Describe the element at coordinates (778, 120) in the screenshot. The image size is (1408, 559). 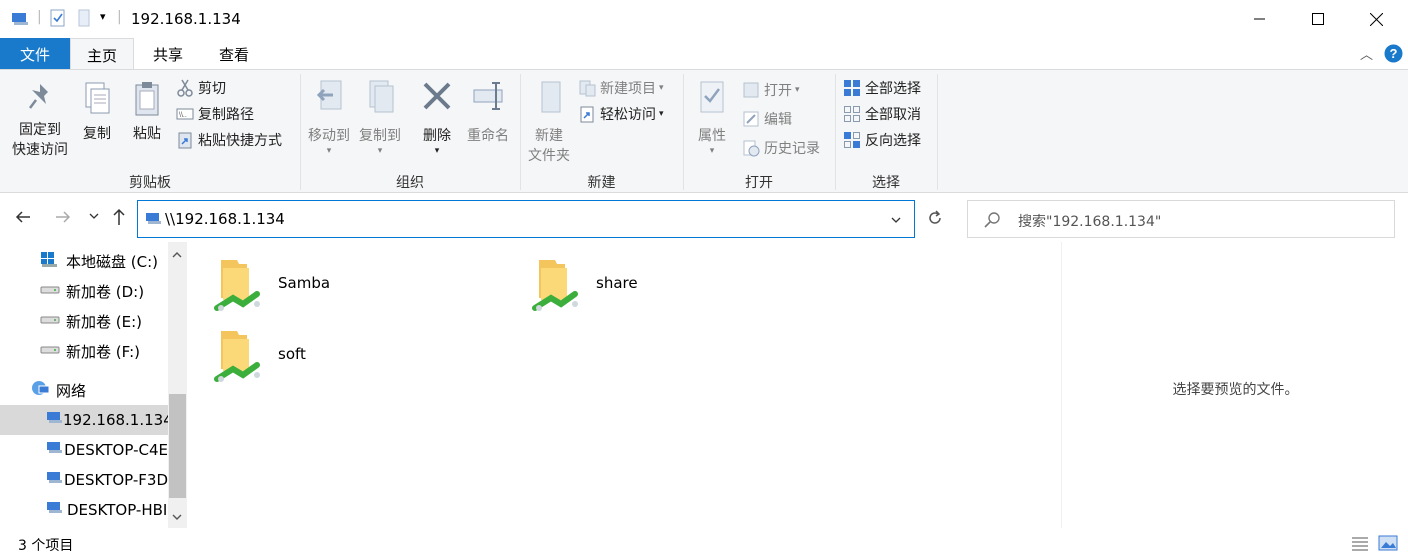
I see `edit-label: 编辑` at that location.